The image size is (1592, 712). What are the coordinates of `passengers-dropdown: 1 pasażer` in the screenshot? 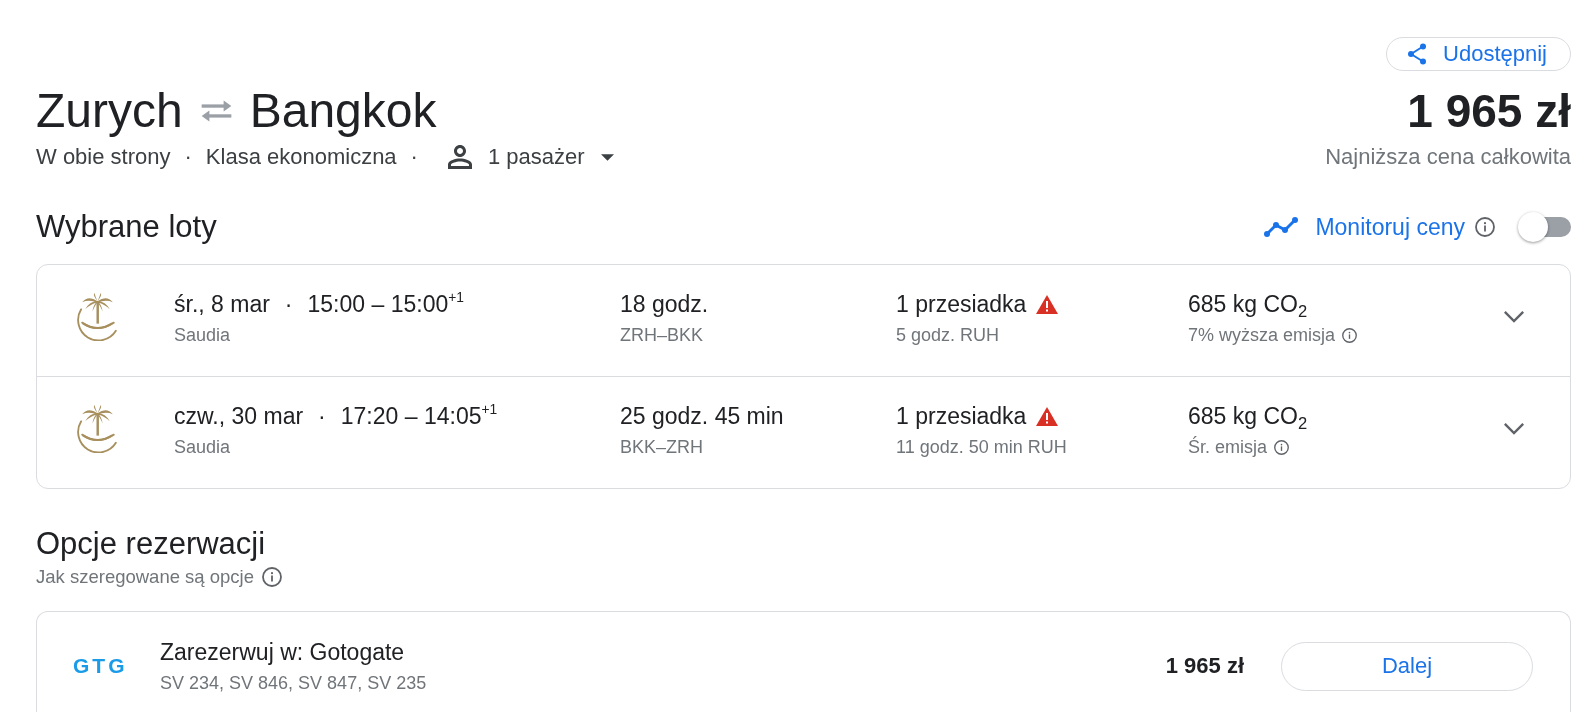 It's located at (530, 157).